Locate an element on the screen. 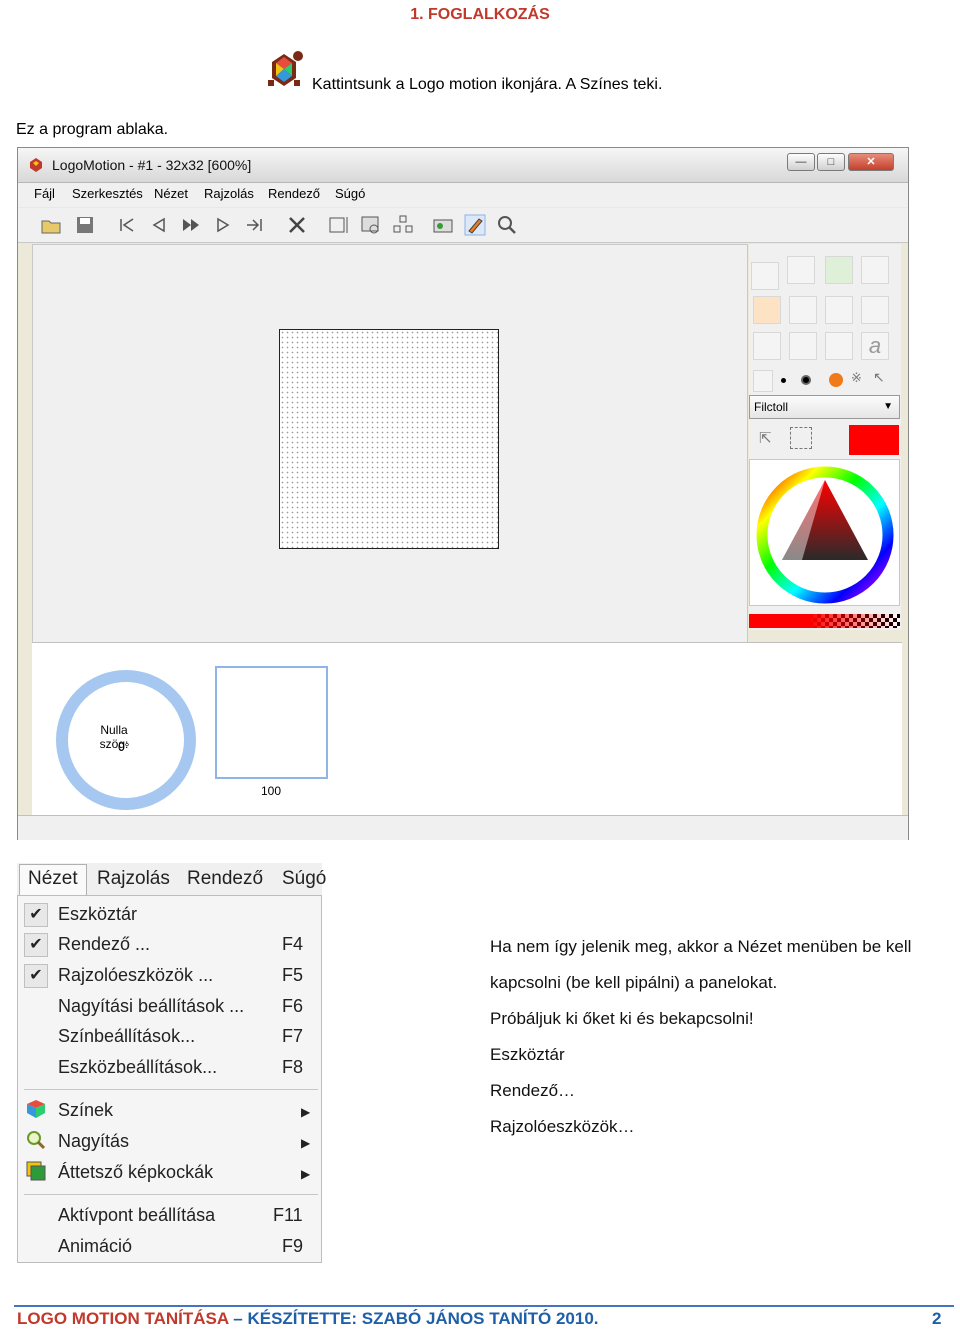 The height and width of the screenshot is (1337, 960). alpha-slider is located at coordinates (824, 621).